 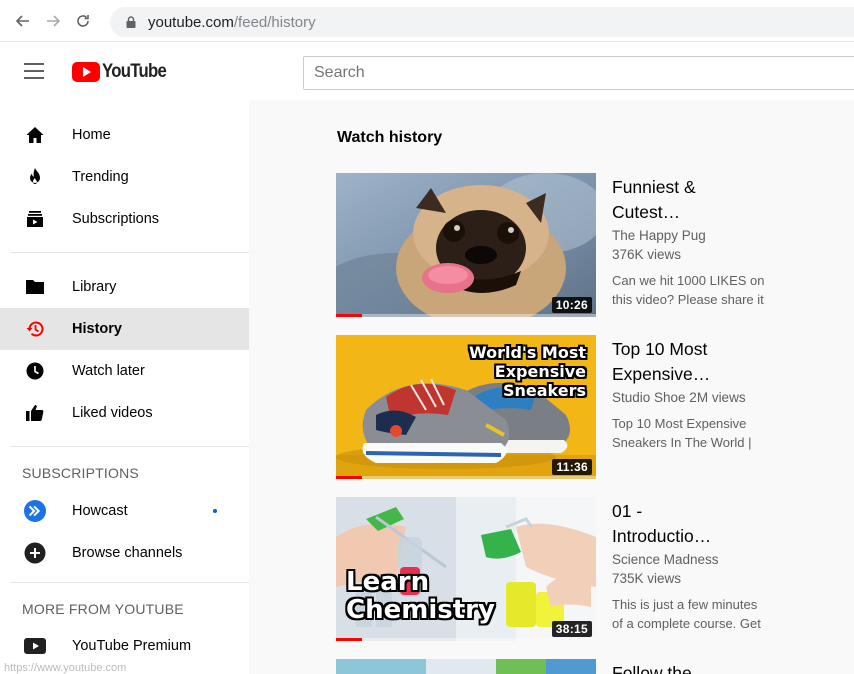 What do you see at coordinates (572, 467) in the screenshot?
I see `video-duration: 11:36` at bounding box center [572, 467].